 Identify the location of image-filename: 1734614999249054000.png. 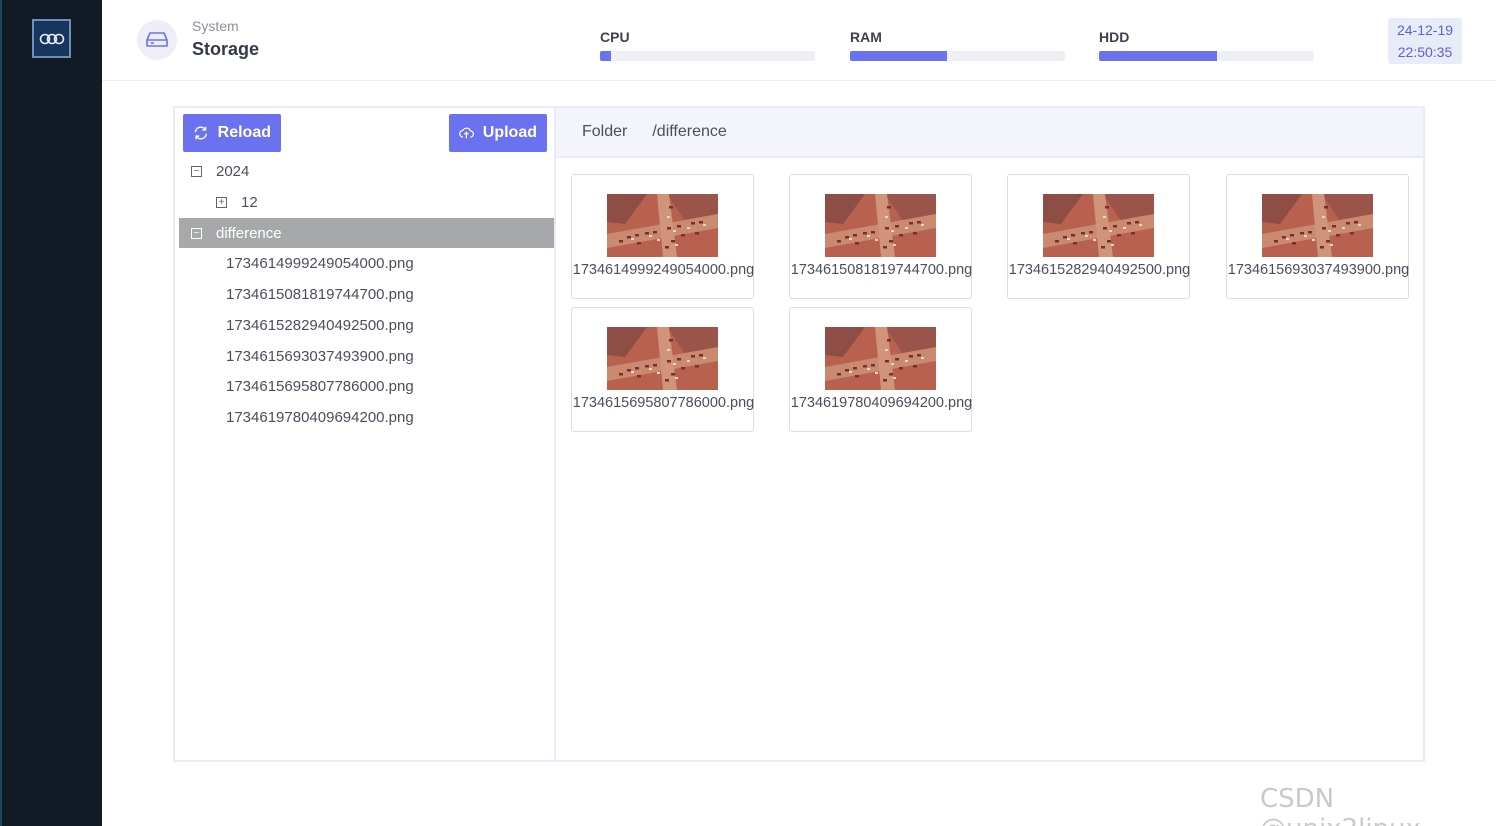
(663, 270).